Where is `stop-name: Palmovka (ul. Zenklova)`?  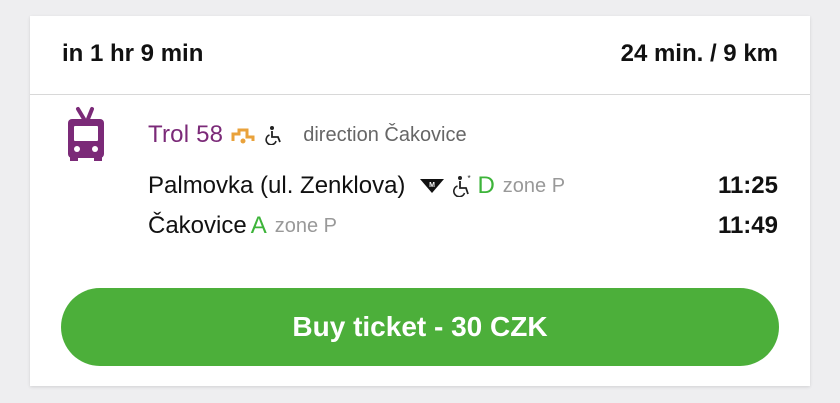 stop-name: Palmovka (ul. Zenklova) is located at coordinates (277, 185).